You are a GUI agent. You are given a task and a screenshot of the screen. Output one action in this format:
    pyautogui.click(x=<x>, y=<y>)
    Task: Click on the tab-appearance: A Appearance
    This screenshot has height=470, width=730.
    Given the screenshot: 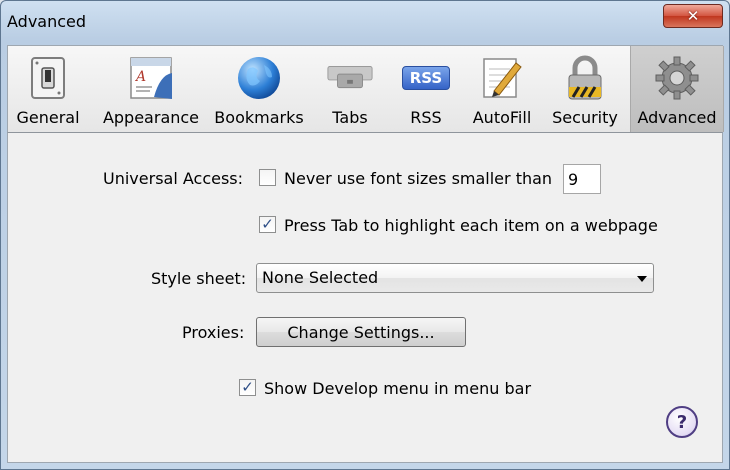 What is the action you would take?
    pyautogui.click(x=151, y=89)
    